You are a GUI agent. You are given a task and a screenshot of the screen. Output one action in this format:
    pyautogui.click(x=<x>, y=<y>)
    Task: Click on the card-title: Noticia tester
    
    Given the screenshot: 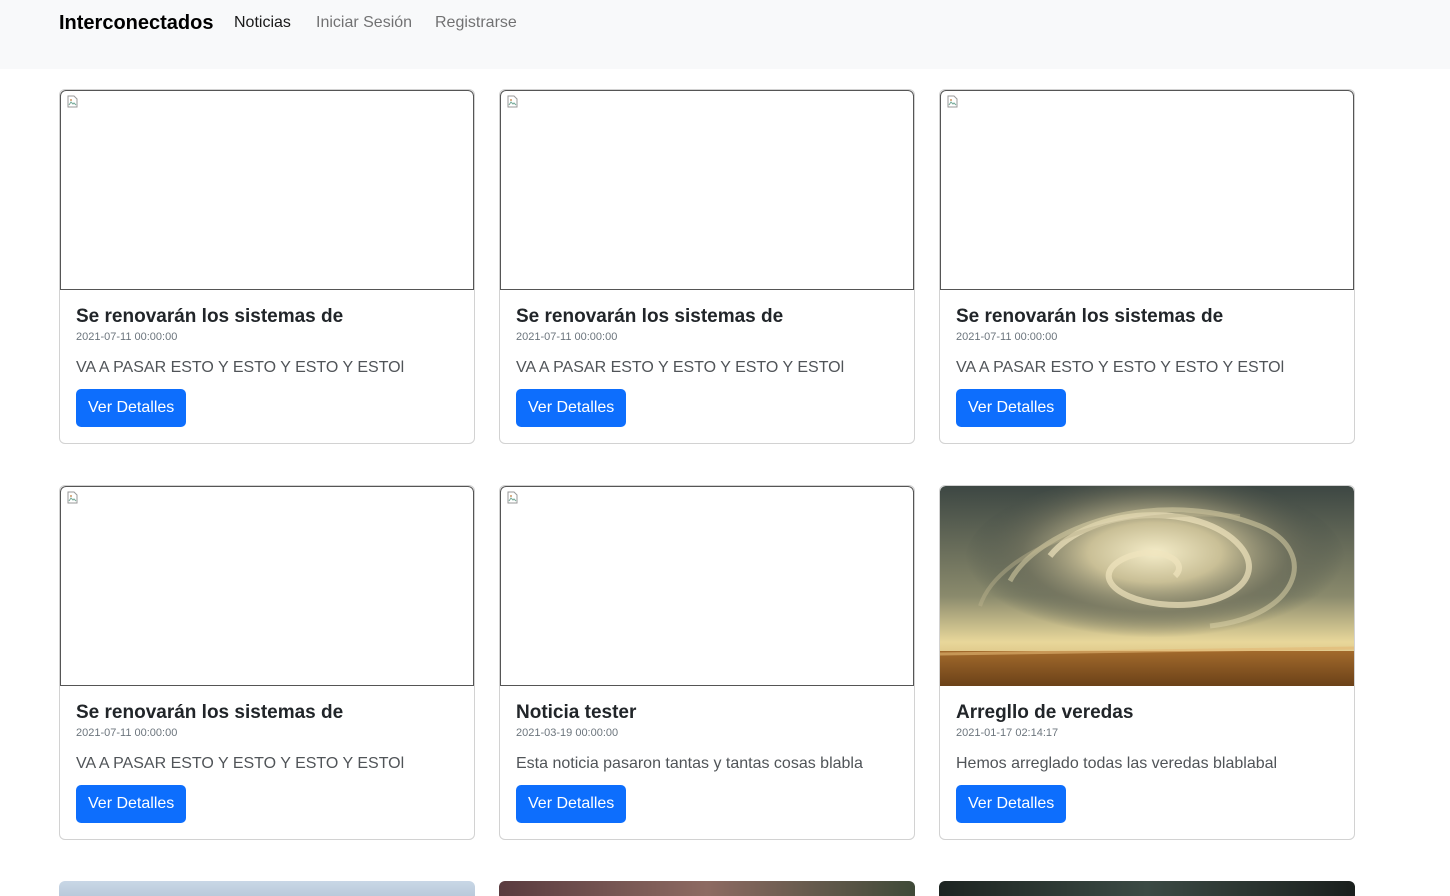 What is the action you would take?
    pyautogui.click(x=576, y=712)
    